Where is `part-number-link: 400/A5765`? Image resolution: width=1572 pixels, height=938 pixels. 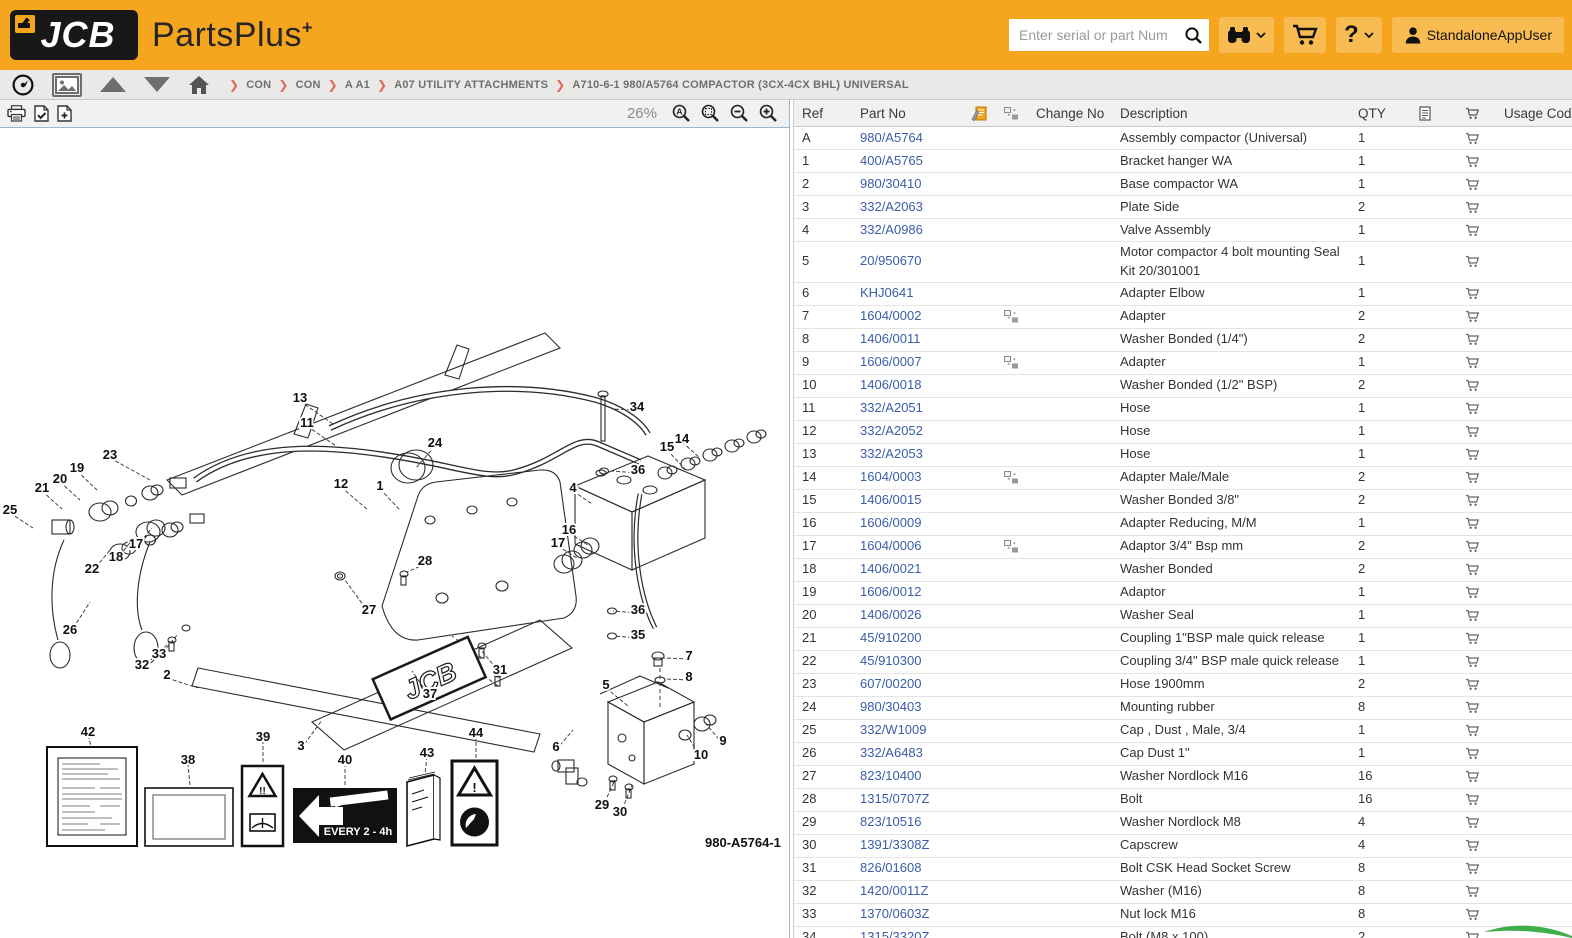
part-number-link: 400/A5765 is located at coordinates (891, 160).